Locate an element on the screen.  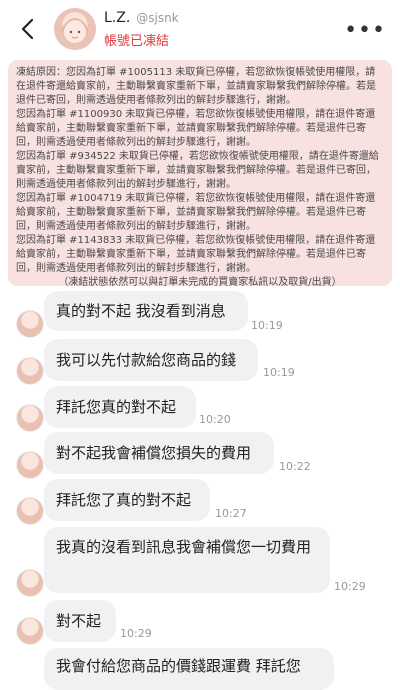
message-bubble: 拜託您真的對不起 is located at coordinates (120, 407).